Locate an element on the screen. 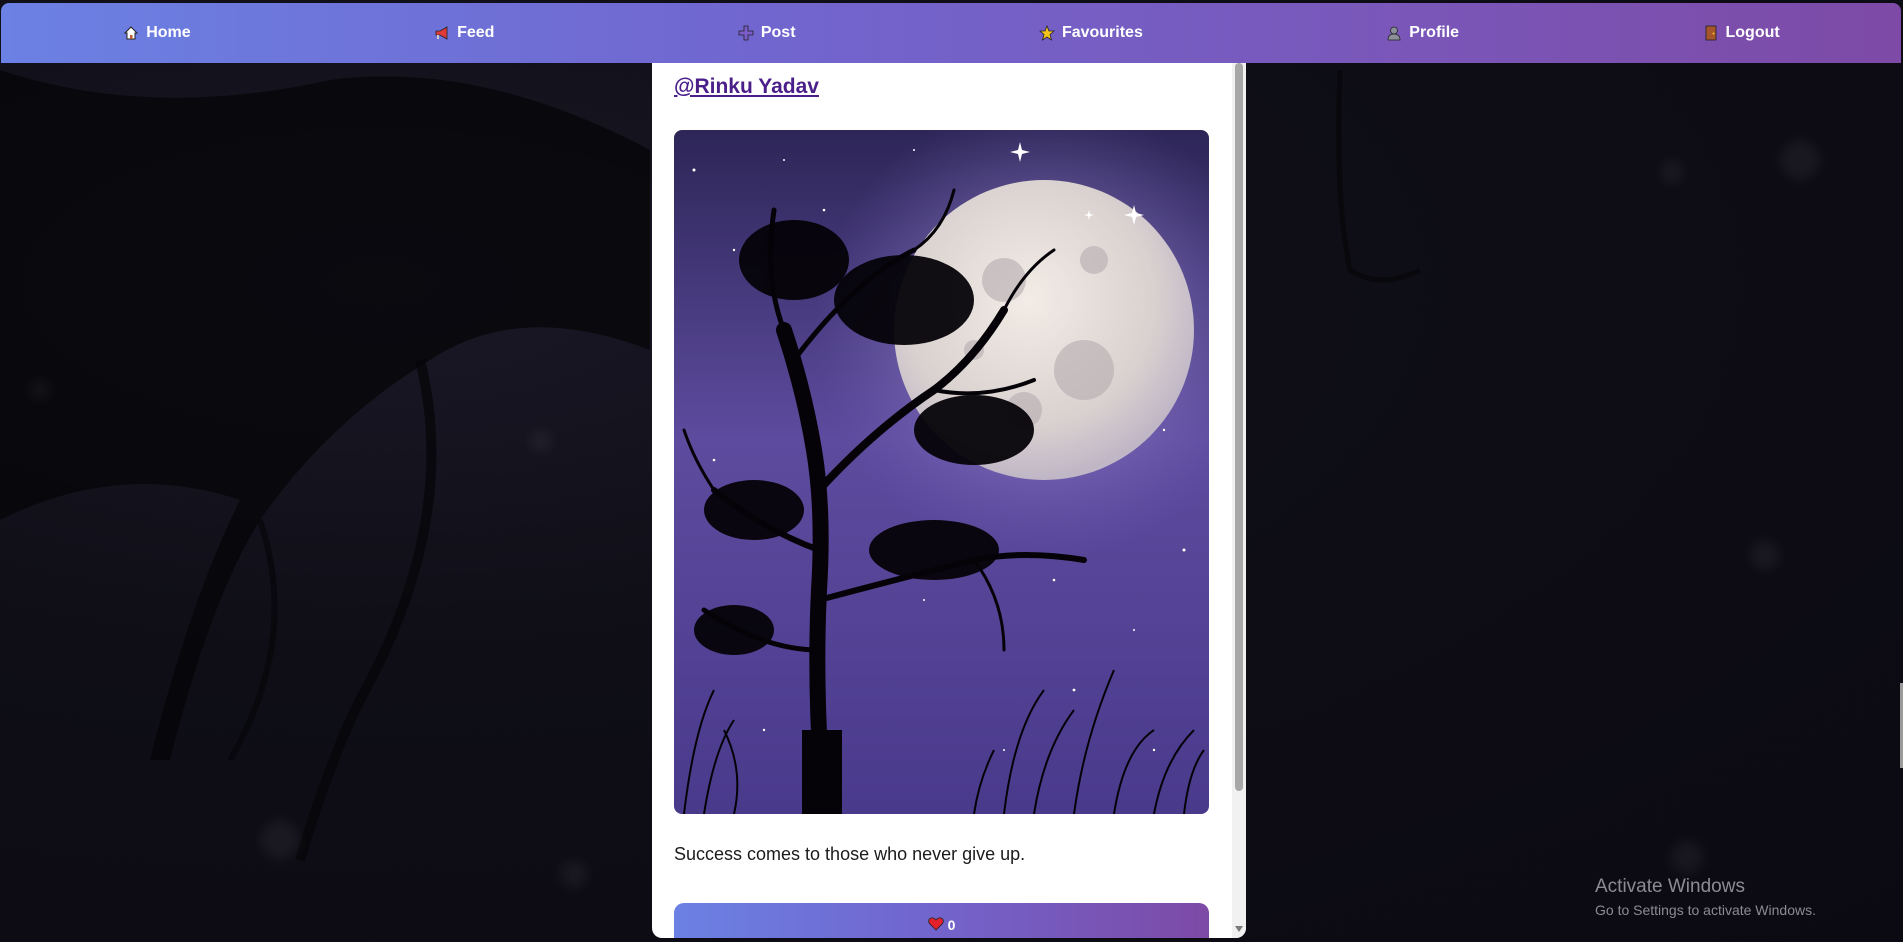 The height and width of the screenshot is (942, 1903). post-username-link: @Rinku Yadav is located at coordinates (746, 87).